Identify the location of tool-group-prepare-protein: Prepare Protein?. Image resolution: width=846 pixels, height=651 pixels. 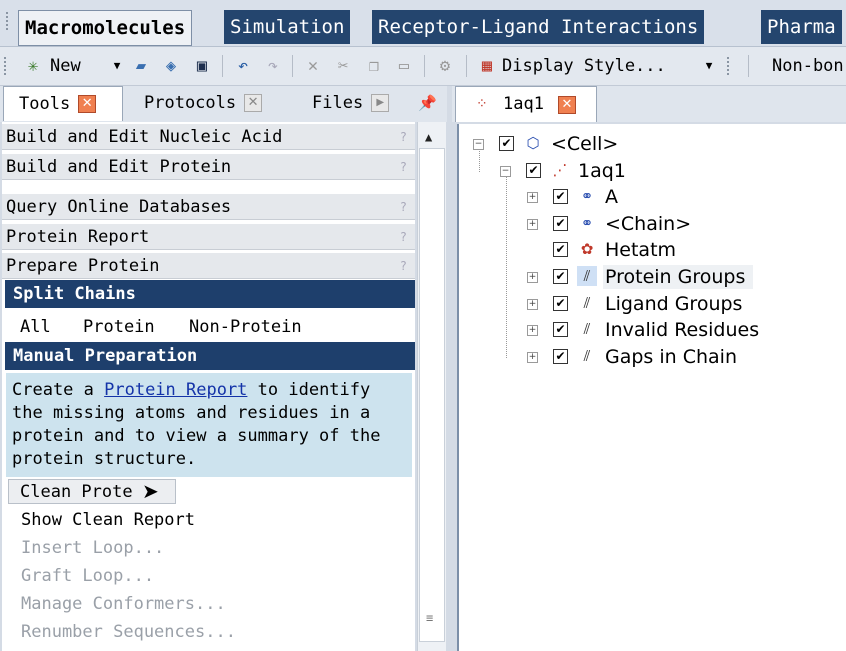
(208, 266).